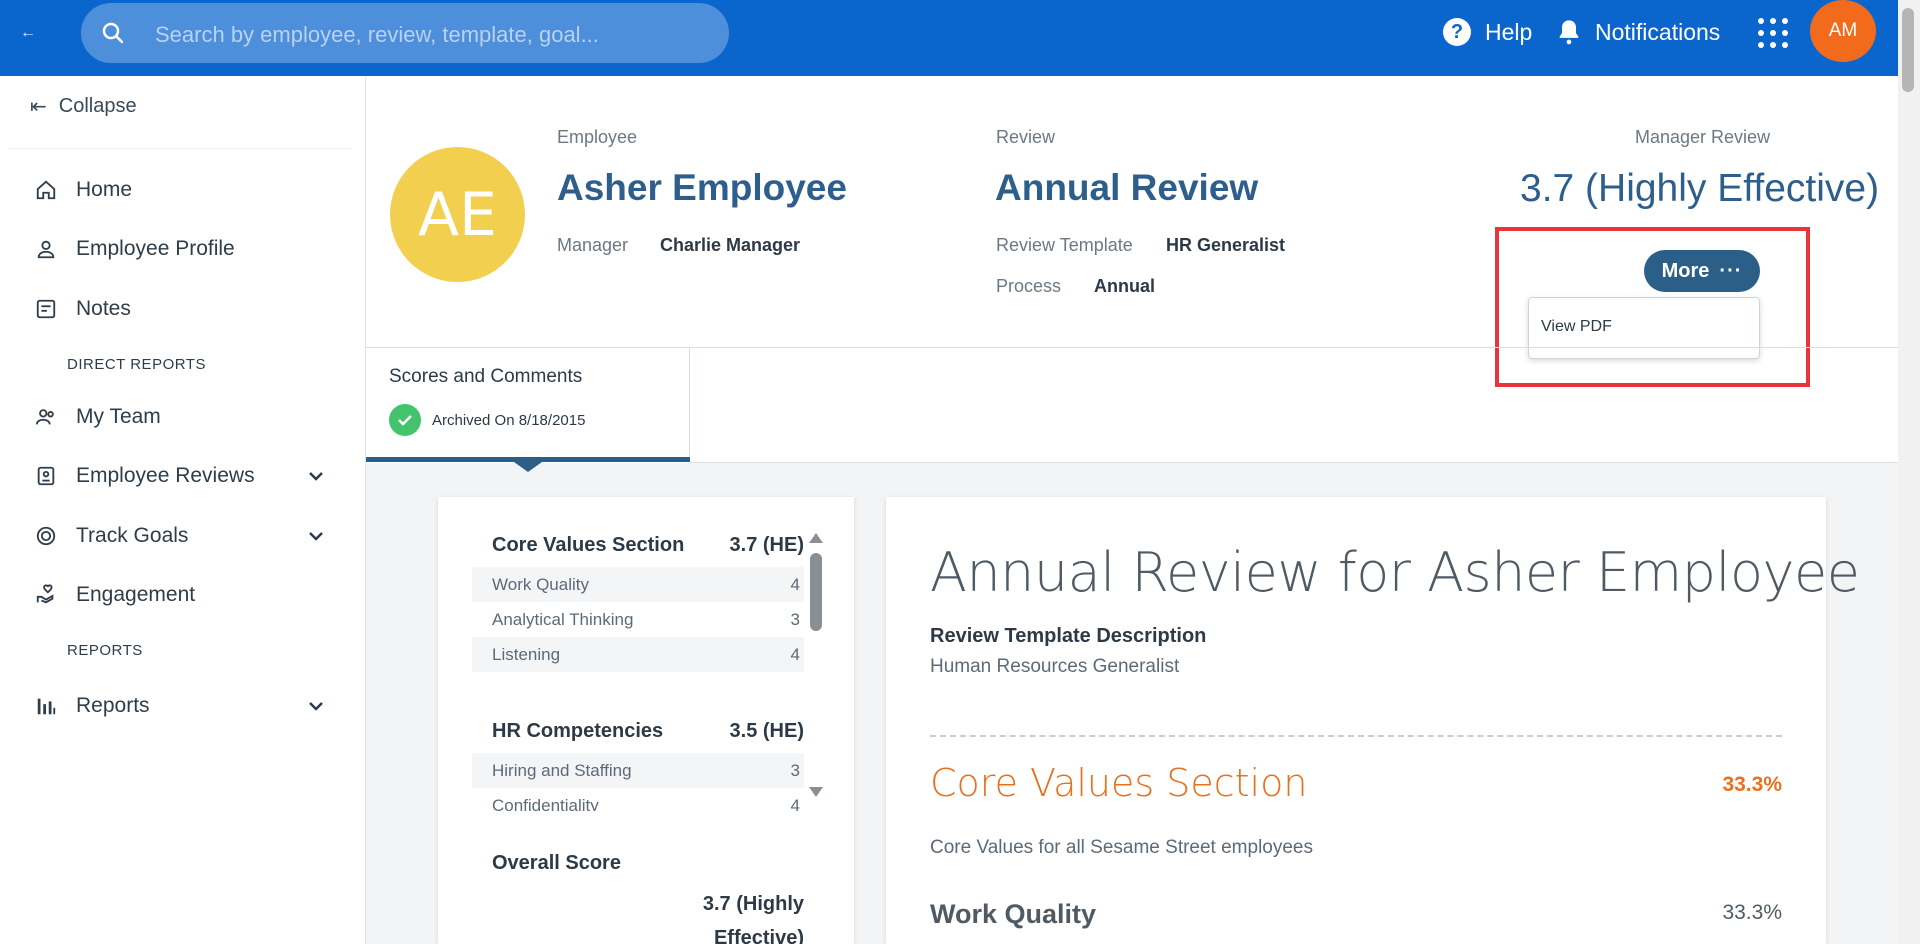 This screenshot has height=944, width=1920. I want to click on process-value: Annual, so click(1124, 286).